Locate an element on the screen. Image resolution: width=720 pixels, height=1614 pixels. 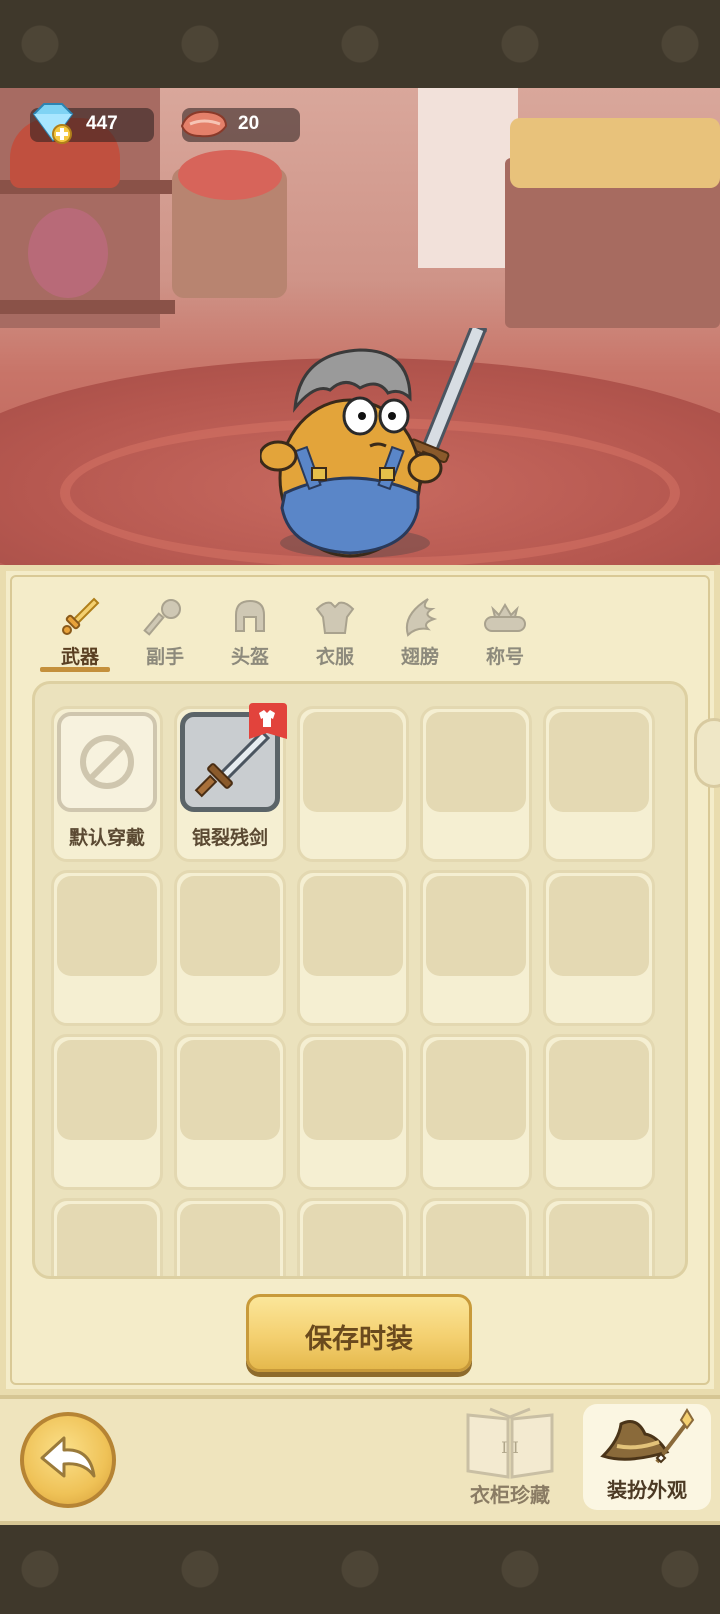
meat-icon is located at coordinates (204, 124).